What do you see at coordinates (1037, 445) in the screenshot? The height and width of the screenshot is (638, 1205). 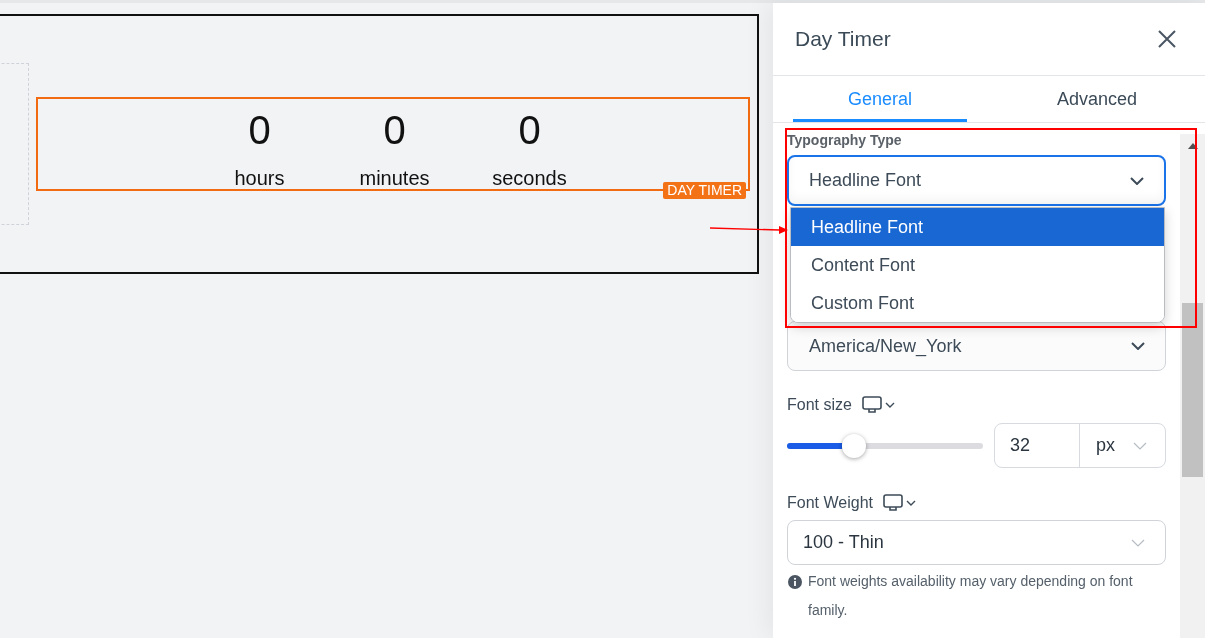 I see `number-input: 32` at bounding box center [1037, 445].